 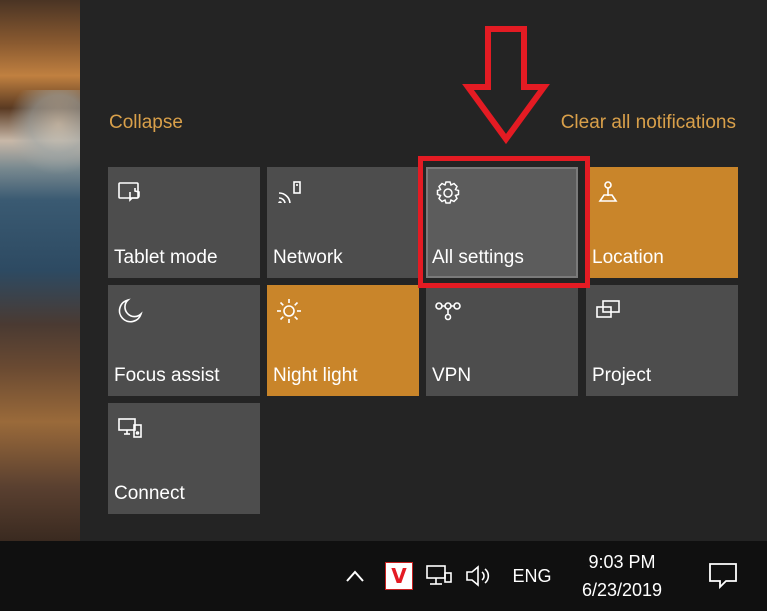 What do you see at coordinates (608, 309) in the screenshot?
I see `project-icon` at bounding box center [608, 309].